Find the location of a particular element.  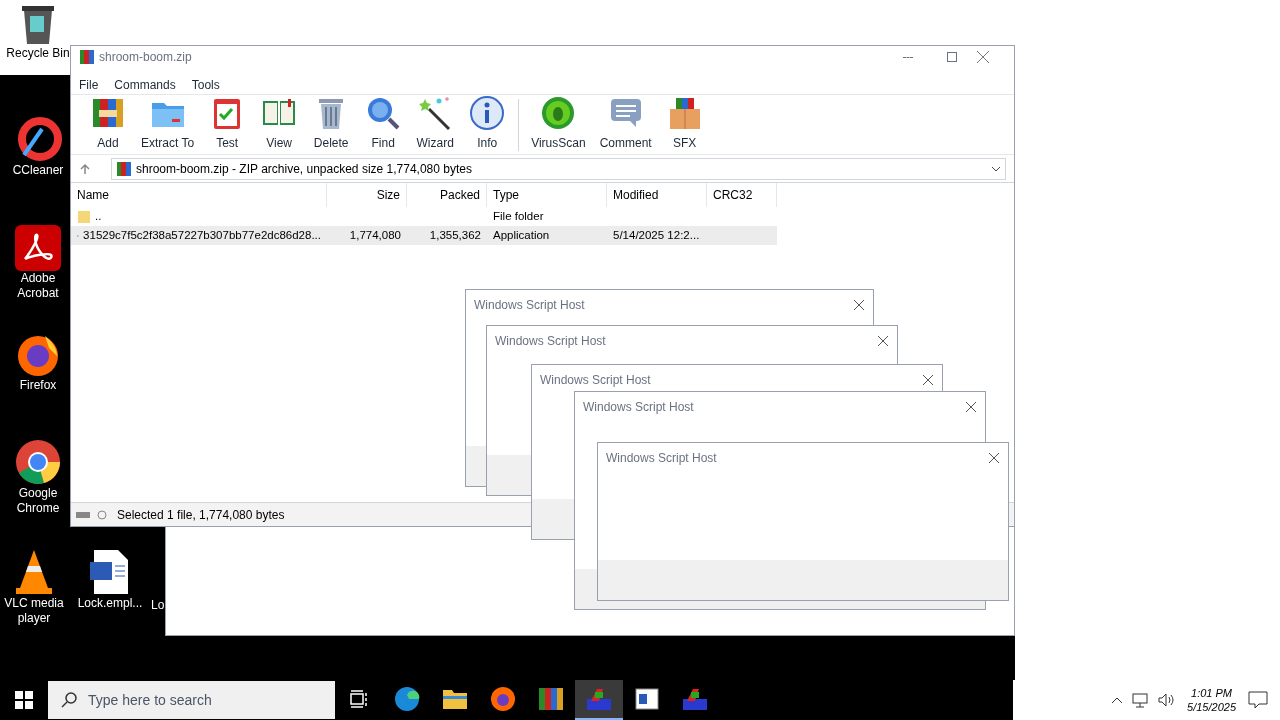

table-cell-text: .. is located at coordinates (98, 216).